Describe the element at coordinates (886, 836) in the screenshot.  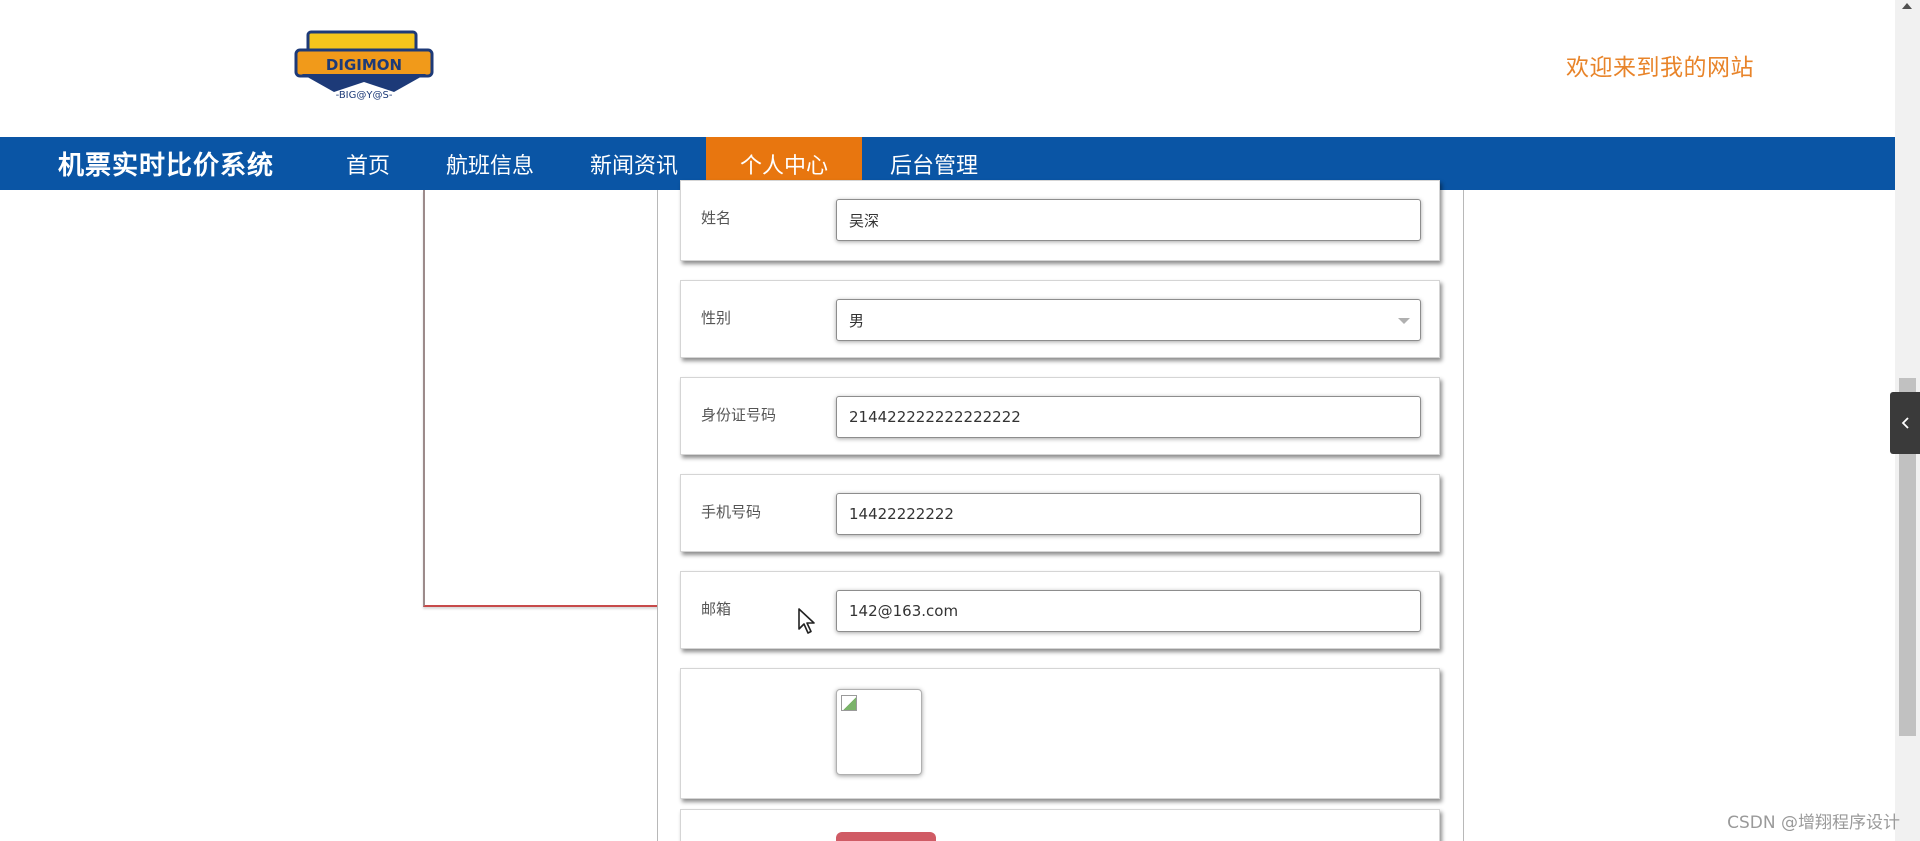
I see `submit-button` at that location.